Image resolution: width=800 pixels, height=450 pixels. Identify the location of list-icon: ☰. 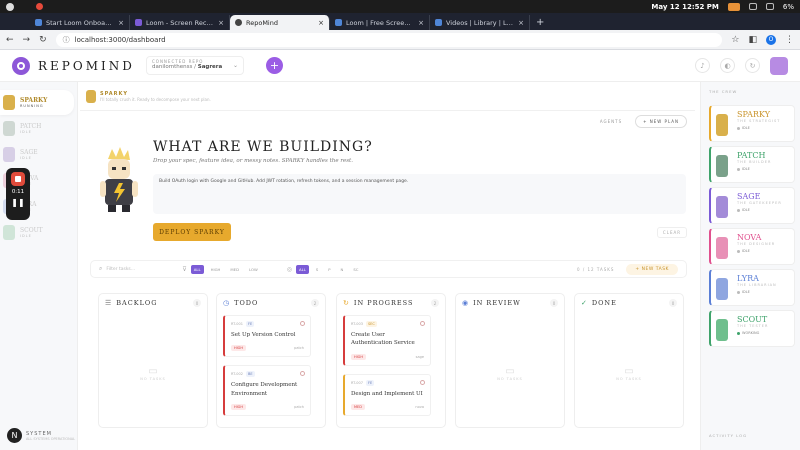
(108, 303).